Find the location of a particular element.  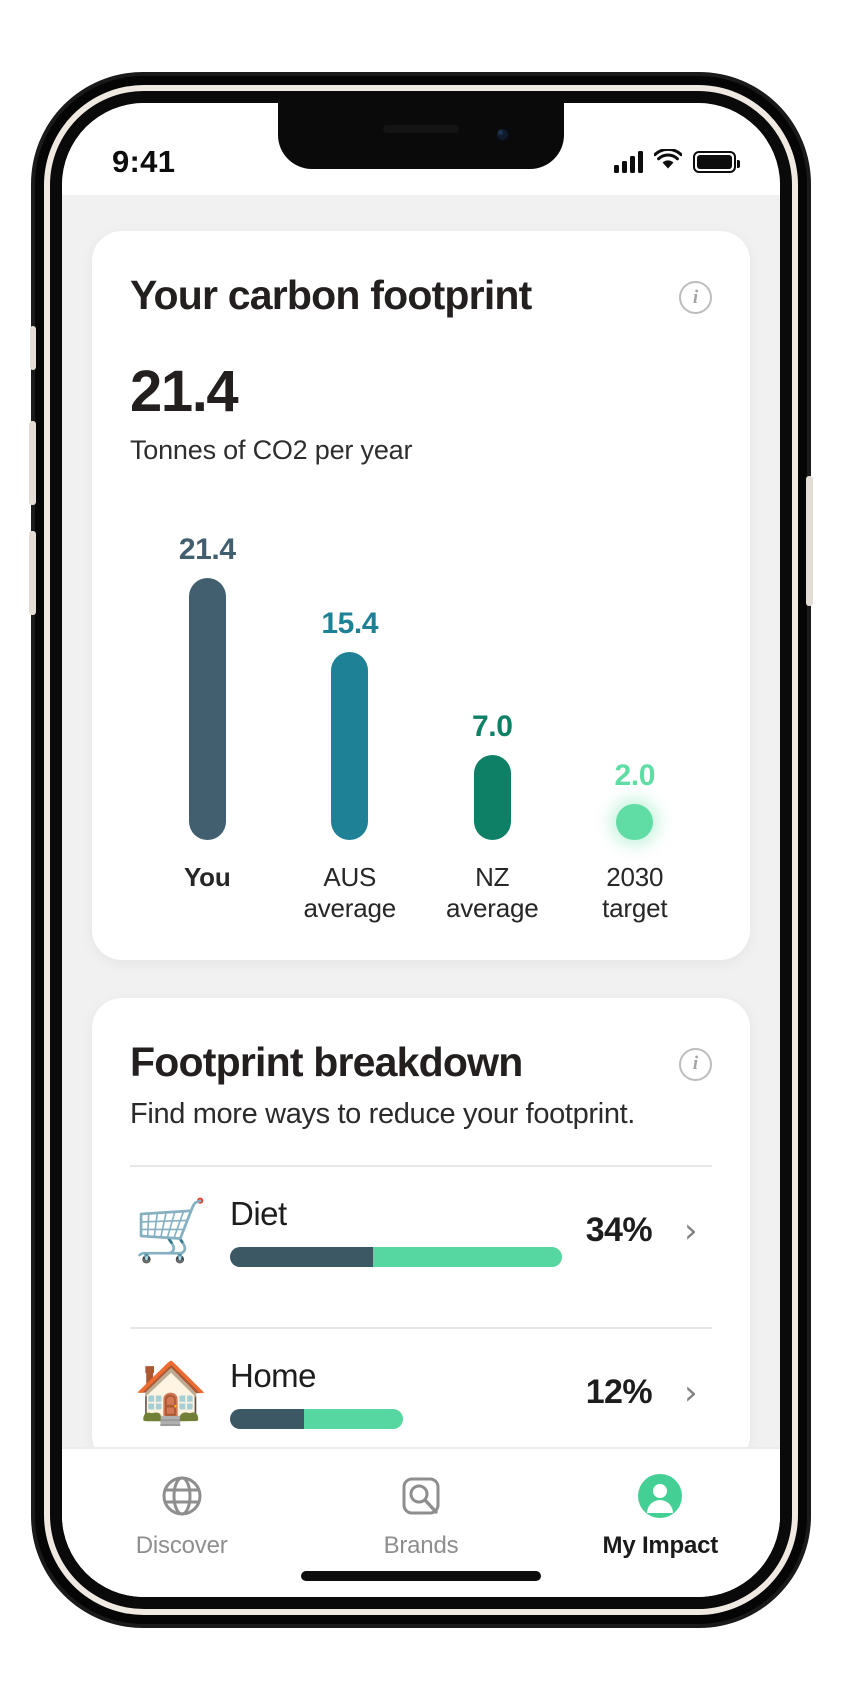

breakdown-card-header: Footprint breakdown i is located at coordinates (421, 1061).